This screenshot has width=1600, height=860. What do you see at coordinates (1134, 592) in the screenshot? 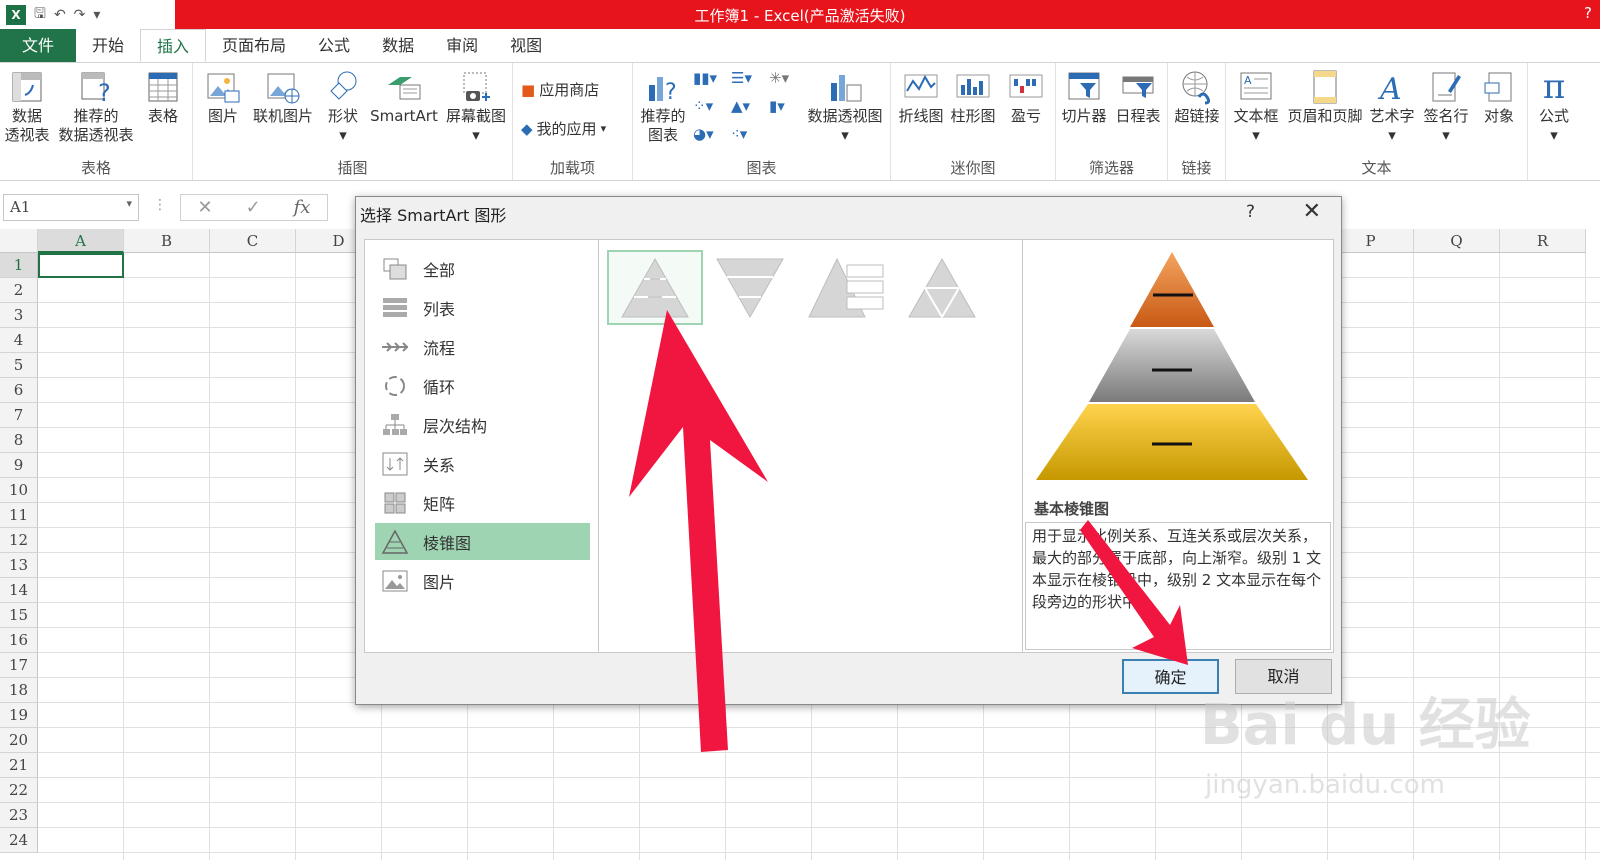
I see `arrow-down-annotation` at bounding box center [1134, 592].